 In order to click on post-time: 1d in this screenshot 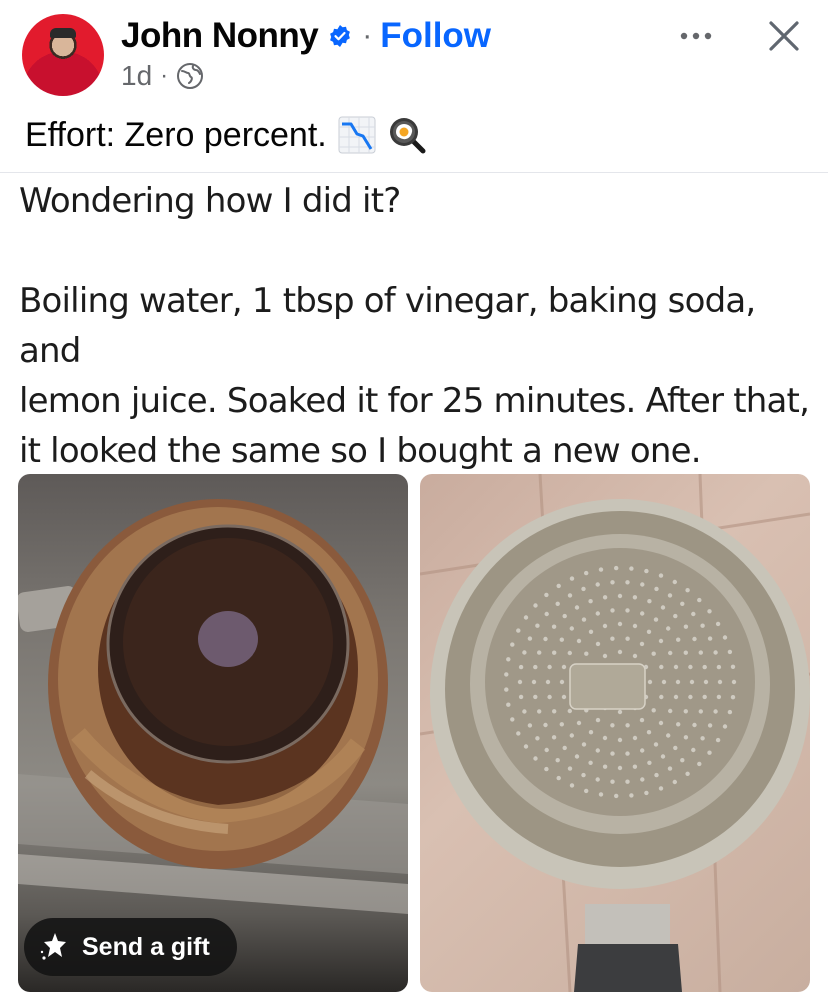, I will do `click(136, 76)`.